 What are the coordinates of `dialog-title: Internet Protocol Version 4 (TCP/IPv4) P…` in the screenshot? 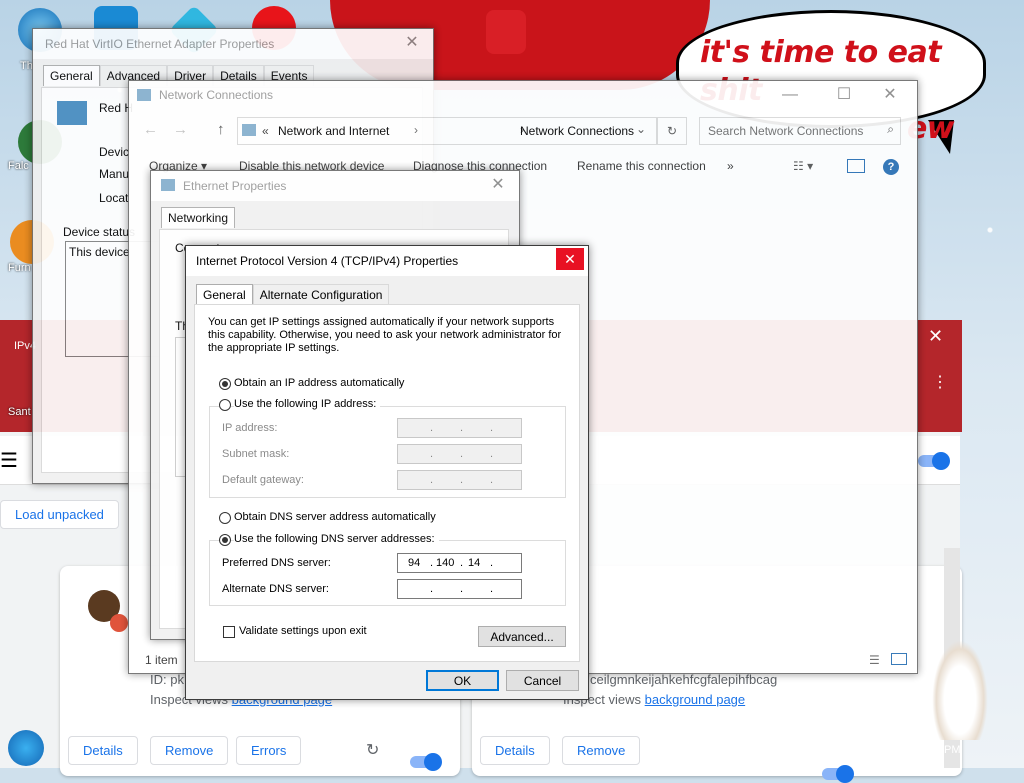 It's located at (387, 261).